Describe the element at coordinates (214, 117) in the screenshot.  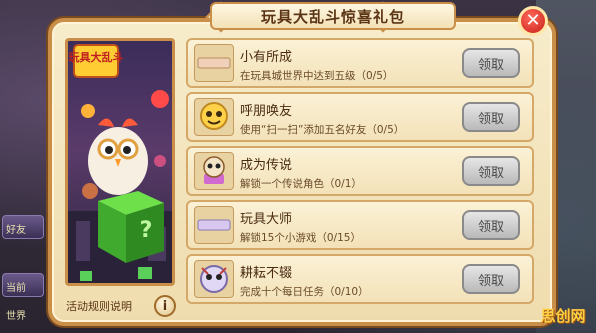
I see `friends-badge-icon` at that location.